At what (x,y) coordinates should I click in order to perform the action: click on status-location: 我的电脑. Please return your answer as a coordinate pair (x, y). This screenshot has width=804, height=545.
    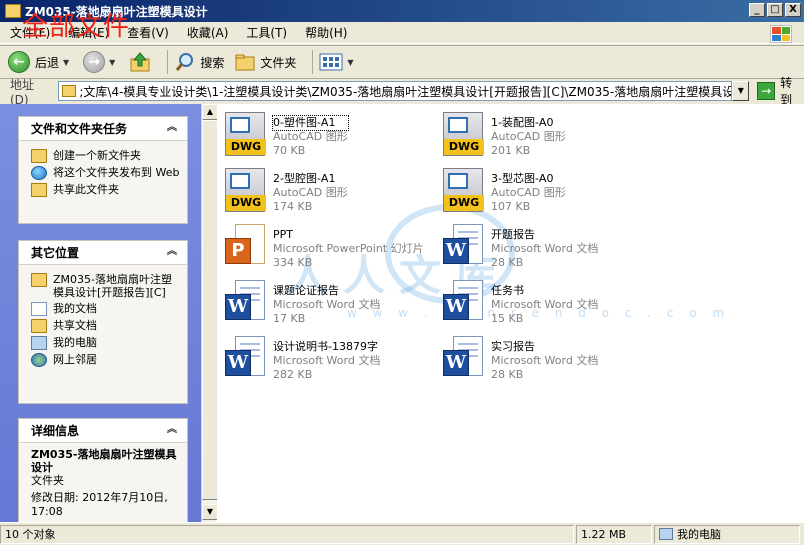
    Looking at the image, I should click on (727, 534).